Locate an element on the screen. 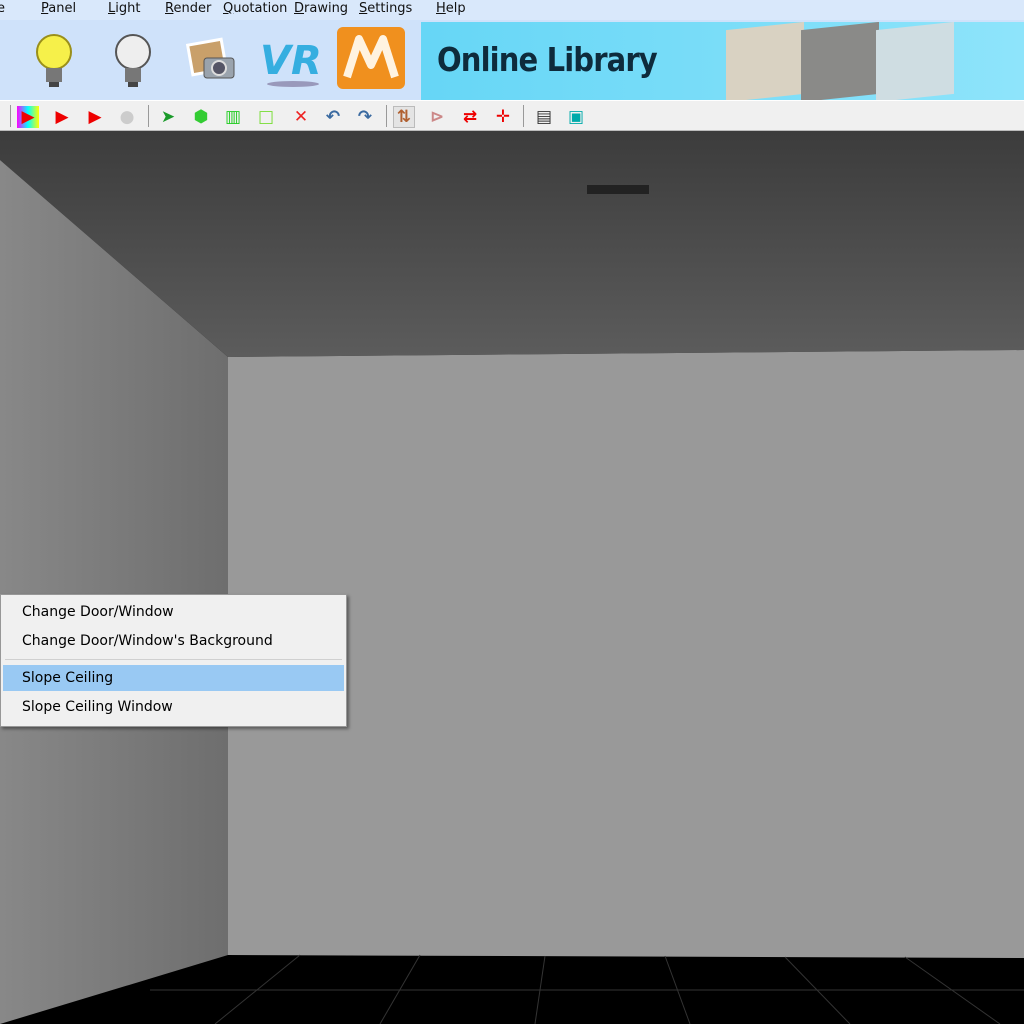  menu-settings: Settings is located at coordinates (385, 8).